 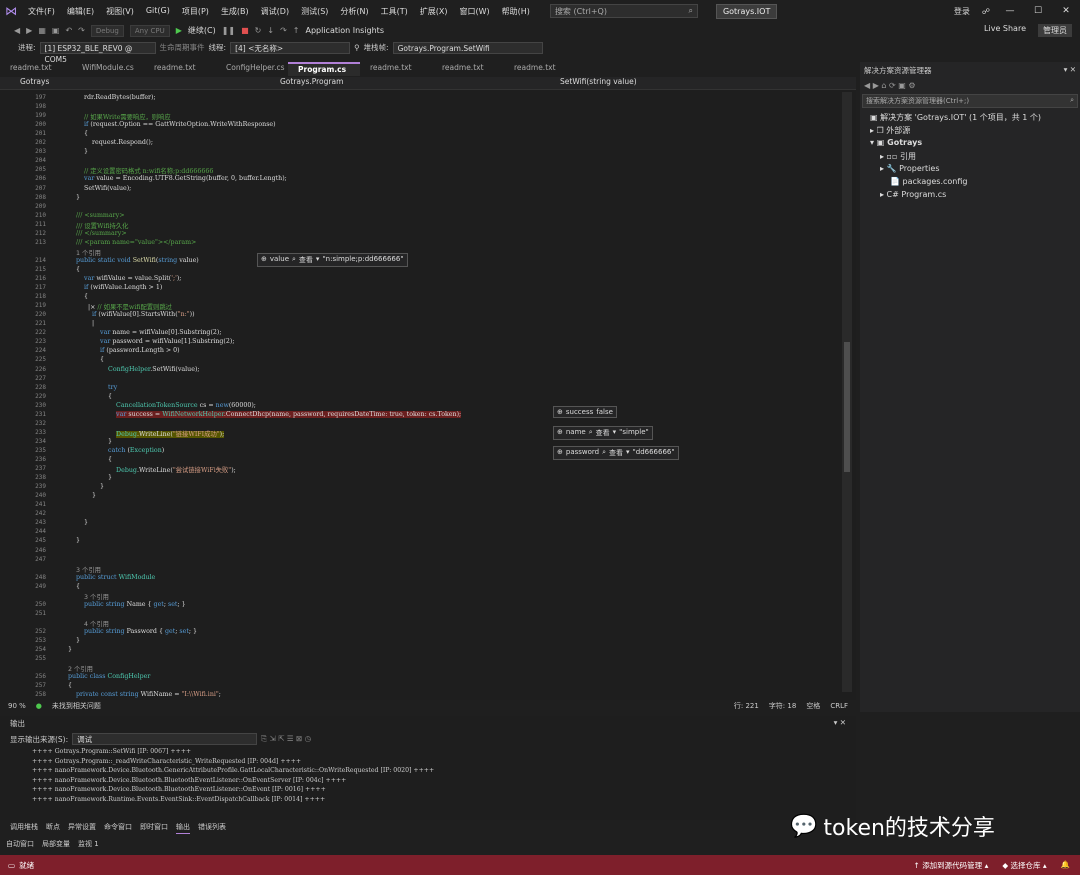 I want to click on bottom_tabs-tab-4: 即时窗口, so click(x=154, y=828).